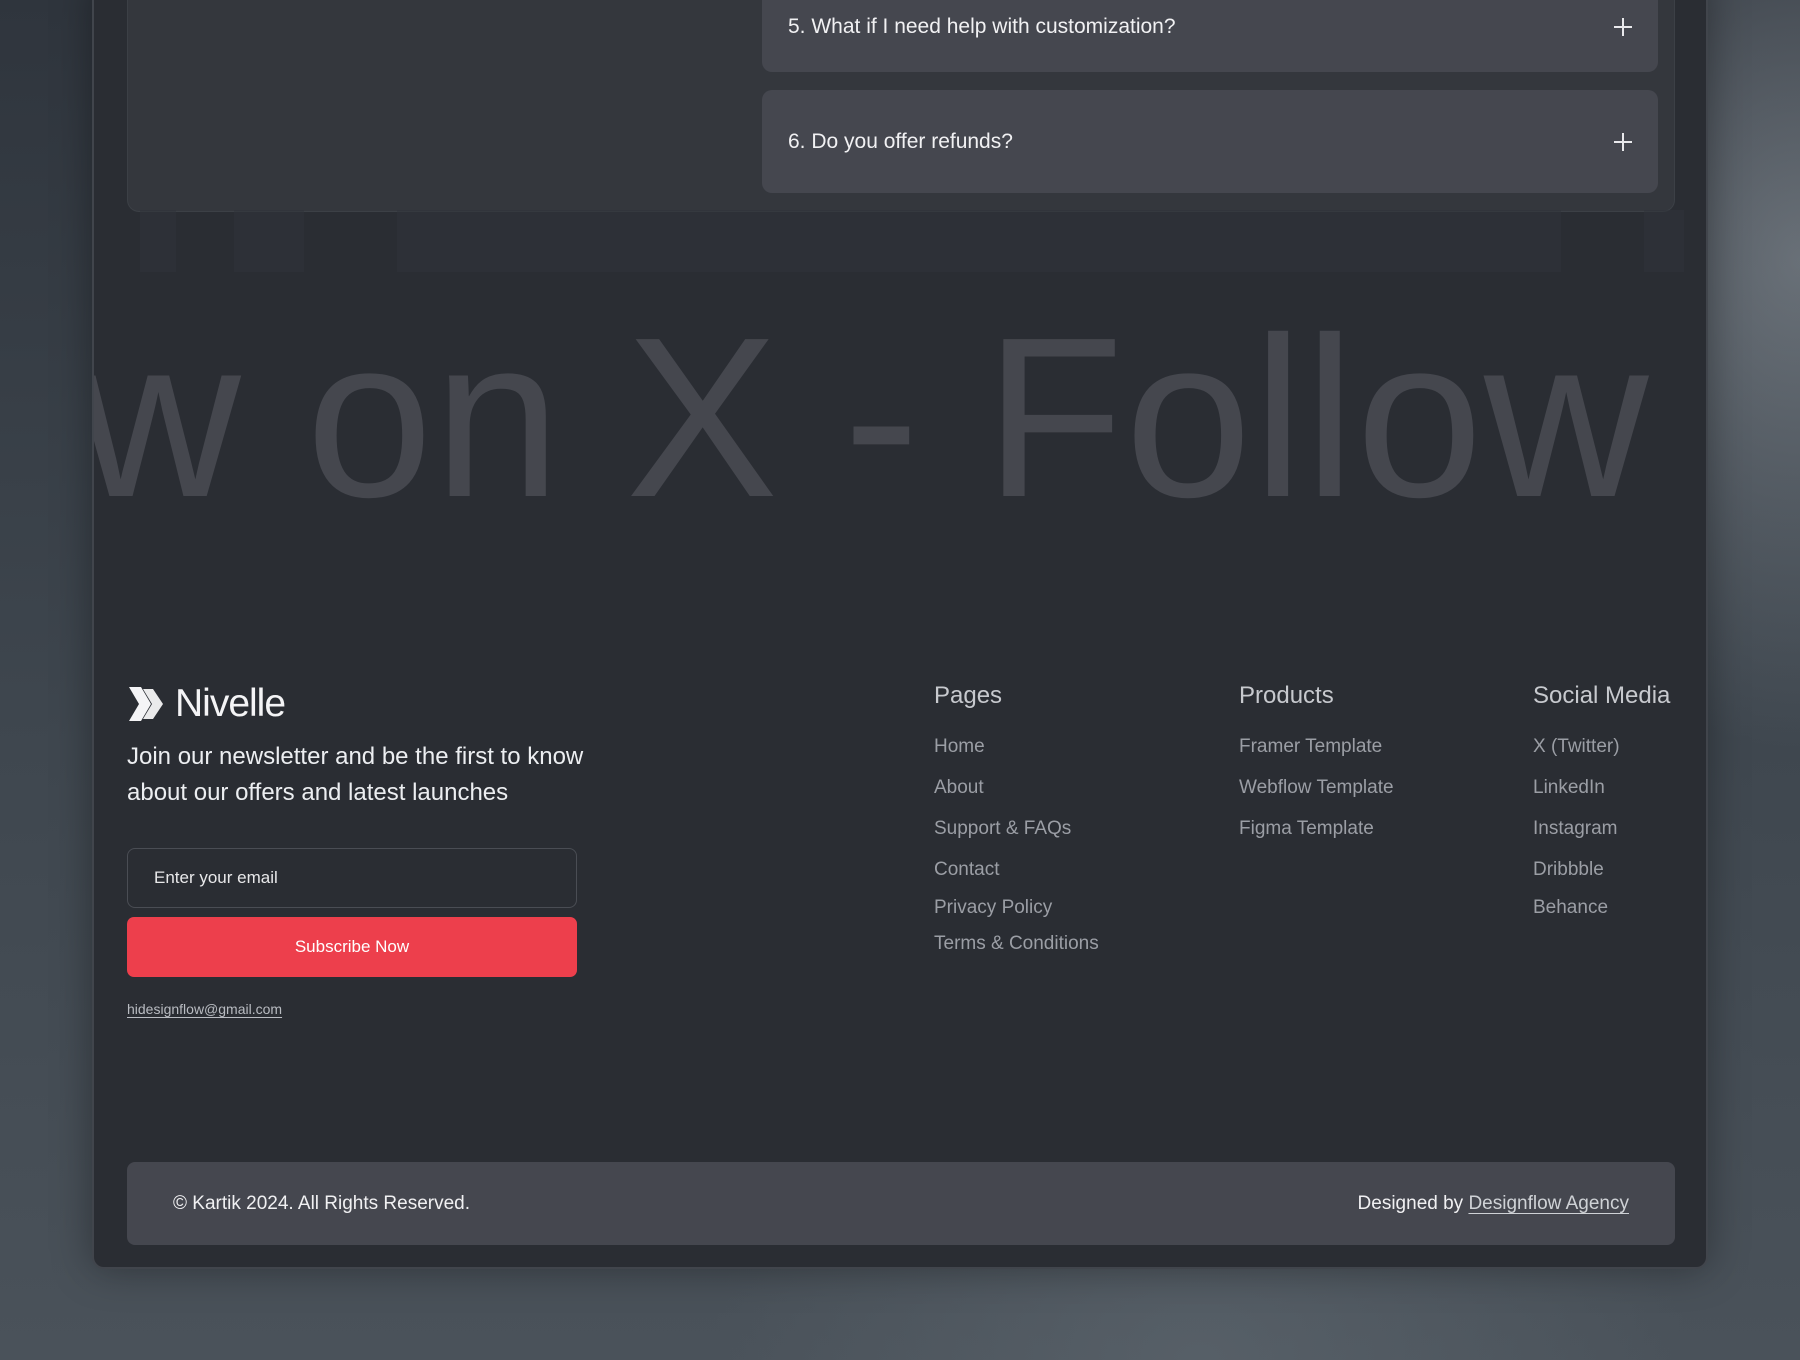 This screenshot has height=1360, width=1800. I want to click on nivelle-logo-icon, so click(146, 704).